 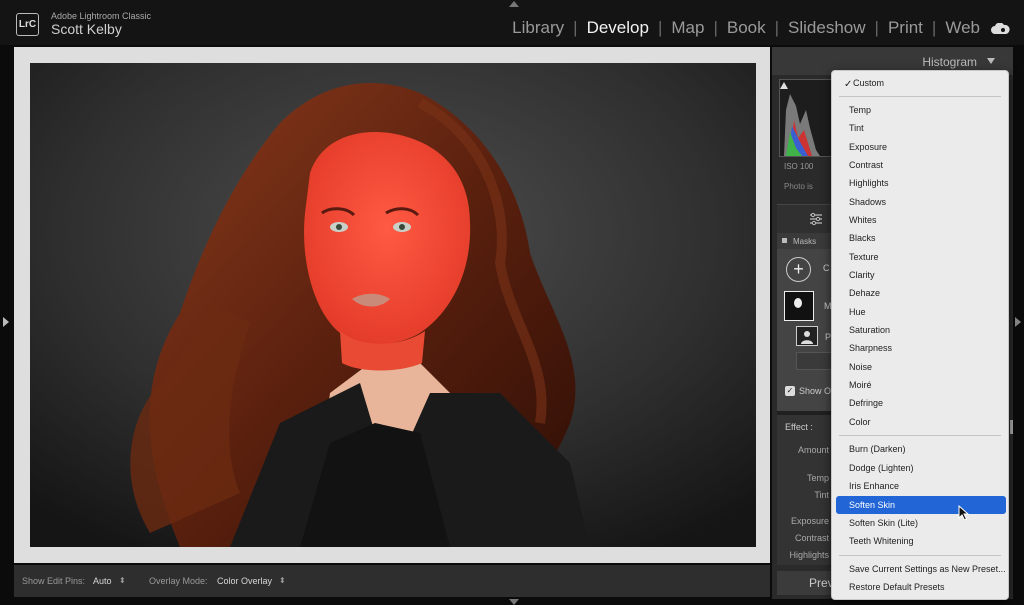 I want to click on app-name: Adobe Lightroom Classic, so click(x=101, y=16).